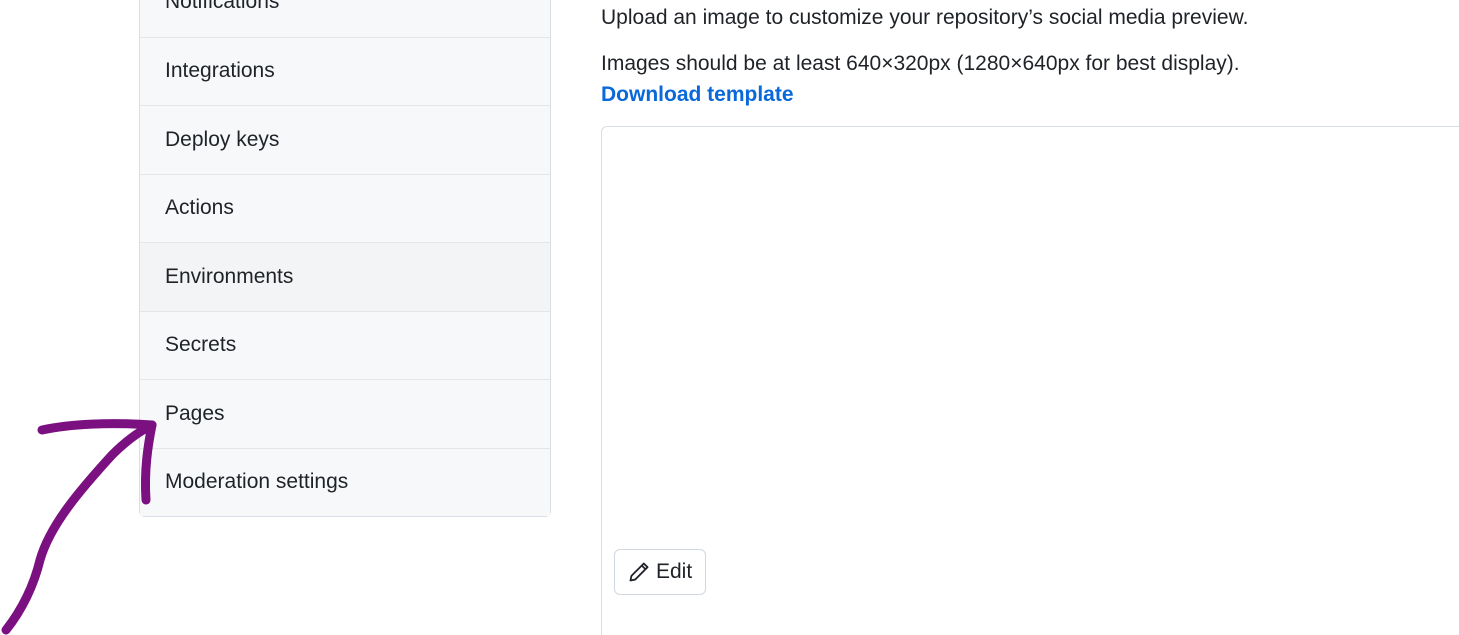 Image resolution: width=1459 pixels, height=635 pixels. Describe the element at coordinates (345, 139) in the screenshot. I see `sidebar-item-deploy-keys: Deploy keys` at that location.